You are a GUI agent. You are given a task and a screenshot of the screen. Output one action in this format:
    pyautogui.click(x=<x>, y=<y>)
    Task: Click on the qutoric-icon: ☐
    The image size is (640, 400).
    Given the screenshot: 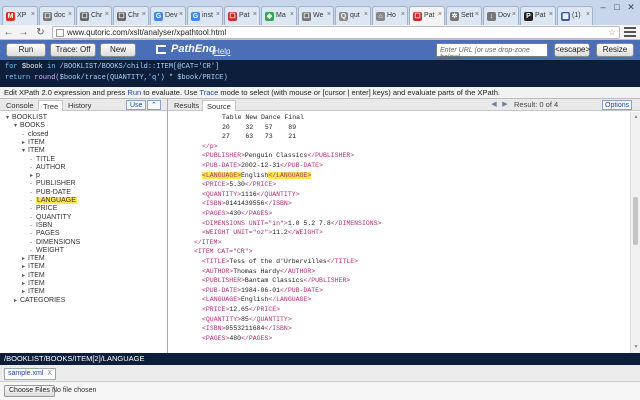 What is the action you would take?
    pyautogui.click(x=417, y=16)
    